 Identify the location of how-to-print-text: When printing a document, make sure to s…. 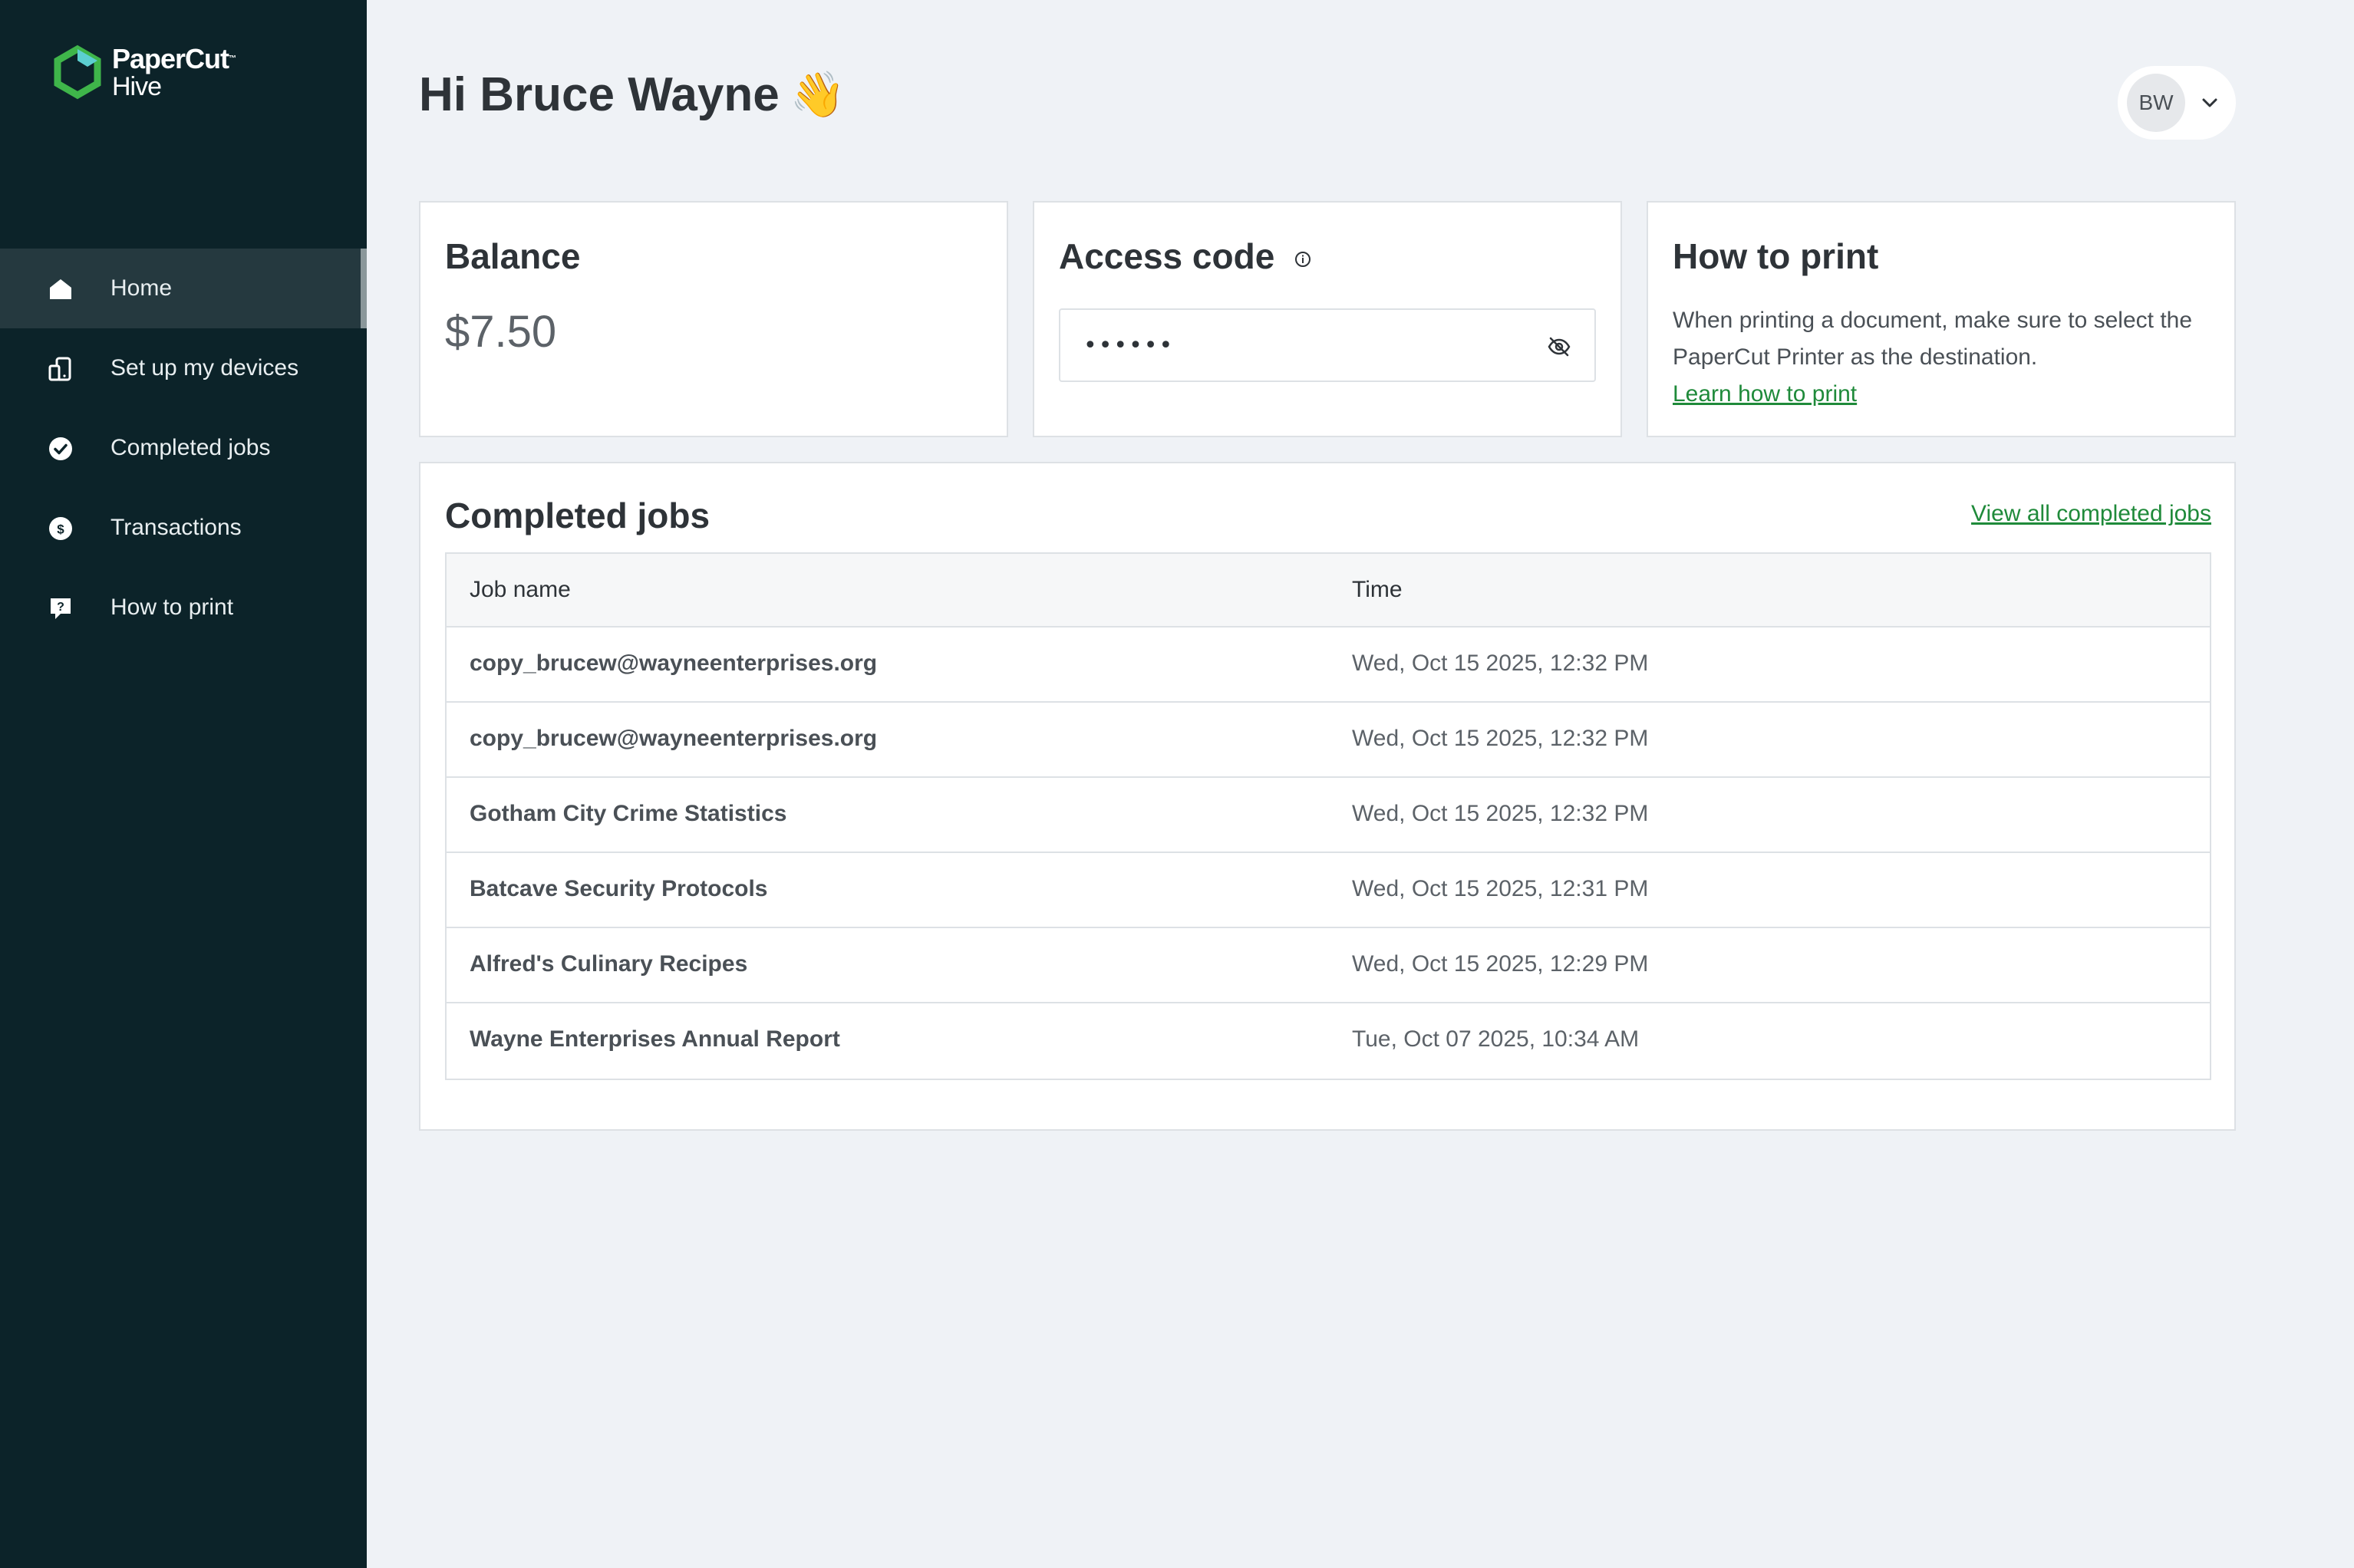
(1933, 339).